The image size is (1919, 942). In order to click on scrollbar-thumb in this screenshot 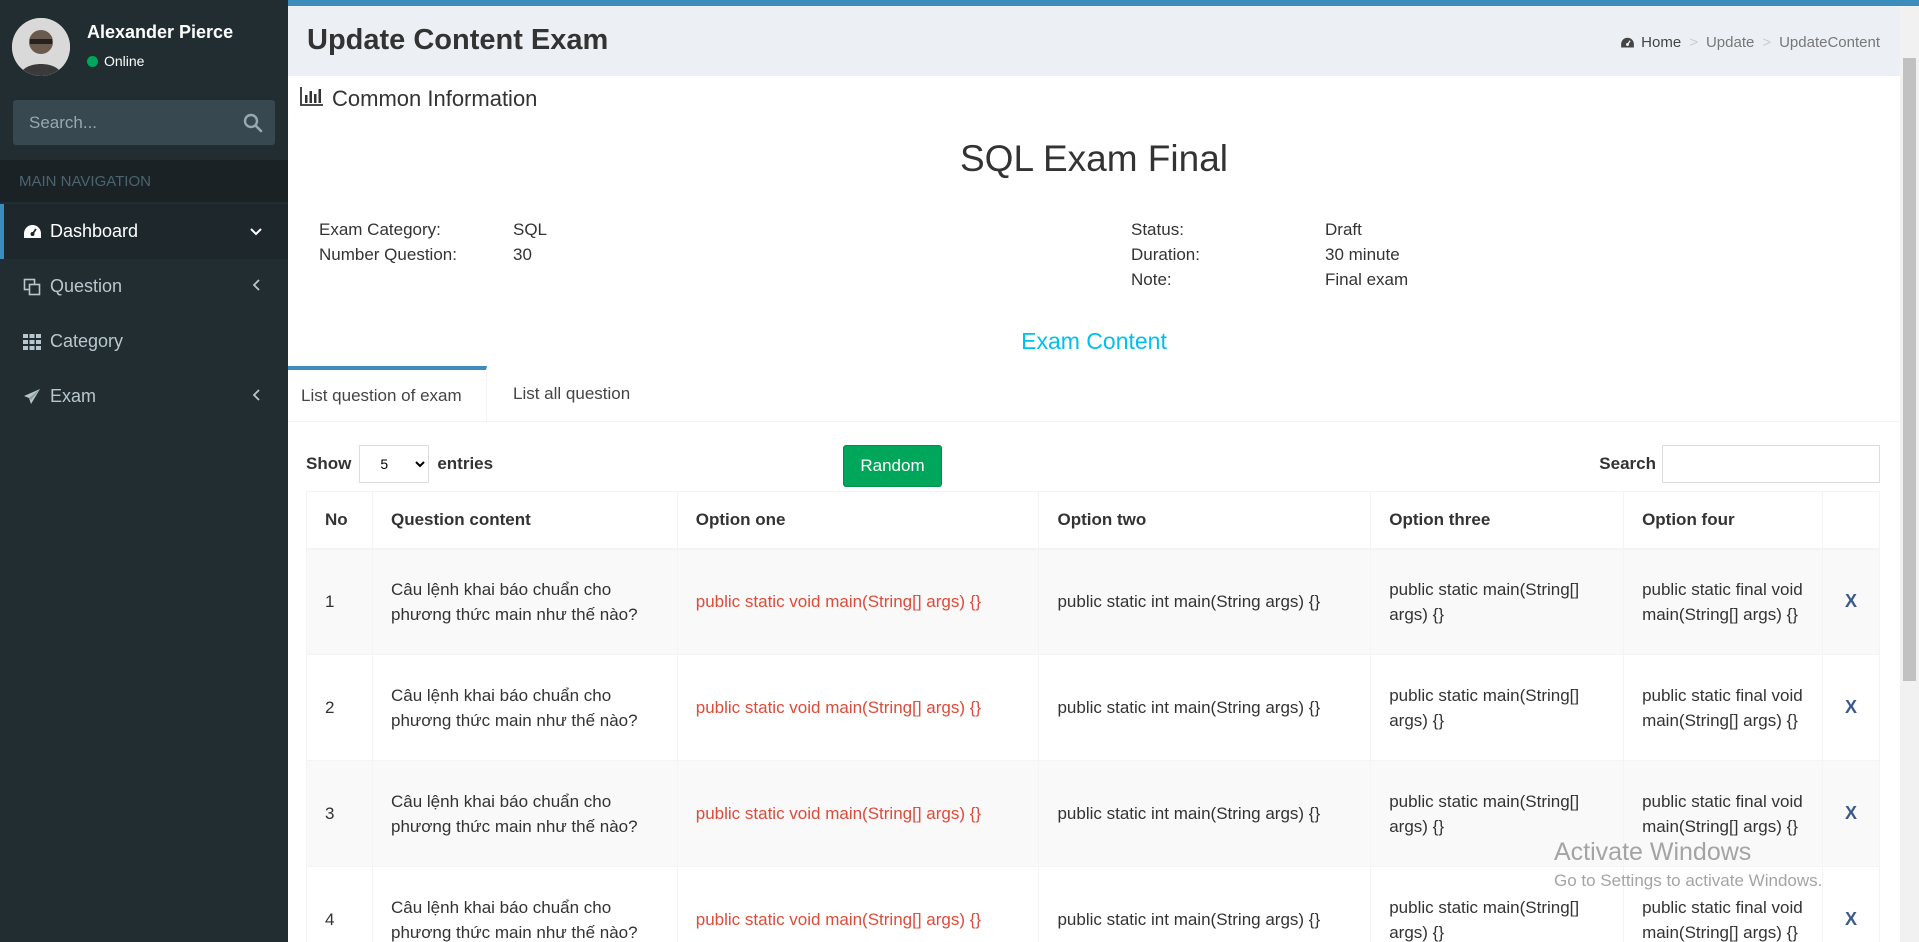, I will do `click(1909, 369)`.